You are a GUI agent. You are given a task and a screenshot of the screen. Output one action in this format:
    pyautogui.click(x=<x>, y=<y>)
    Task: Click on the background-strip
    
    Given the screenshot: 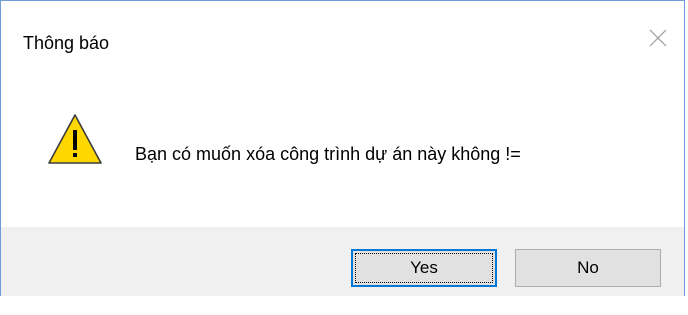 What is the action you would take?
    pyautogui.click(x=344, y=305)
    